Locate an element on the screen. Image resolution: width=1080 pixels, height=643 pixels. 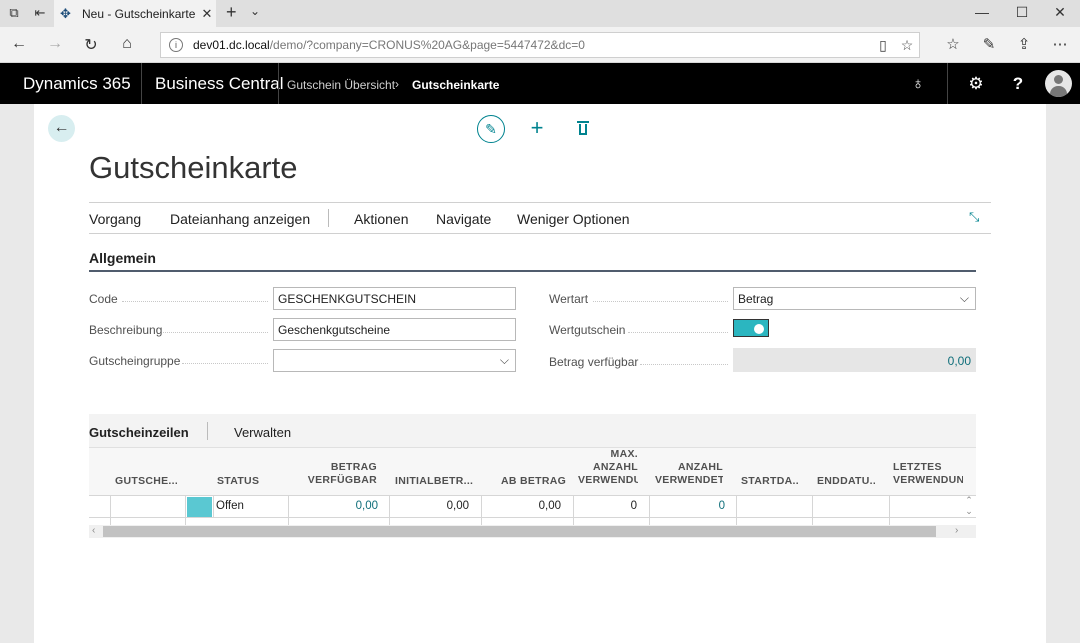
share-icon: ⇪ is located at coordinates (1024, 44).